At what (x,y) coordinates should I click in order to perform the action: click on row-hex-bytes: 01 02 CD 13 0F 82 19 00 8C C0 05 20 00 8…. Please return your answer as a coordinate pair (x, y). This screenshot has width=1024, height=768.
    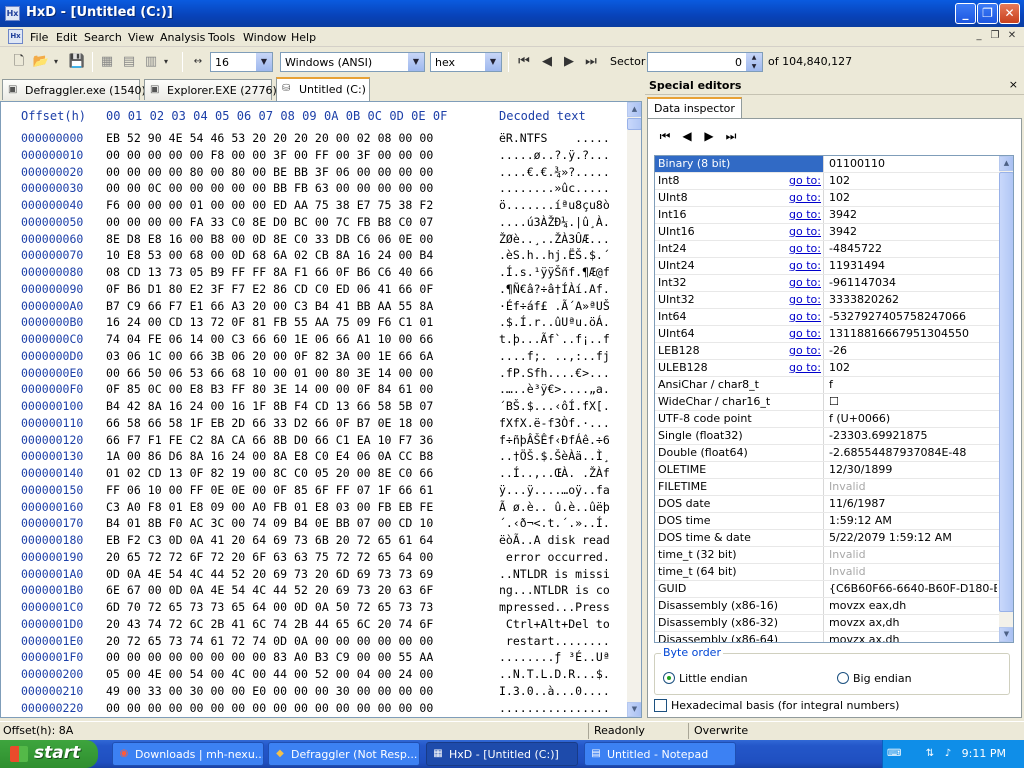
    Looking at the image, I should click on (269, 473).